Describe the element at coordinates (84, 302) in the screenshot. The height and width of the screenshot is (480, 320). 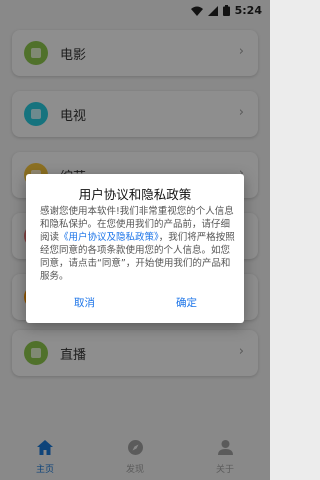
I see `cancel-button: 取消` at that location.